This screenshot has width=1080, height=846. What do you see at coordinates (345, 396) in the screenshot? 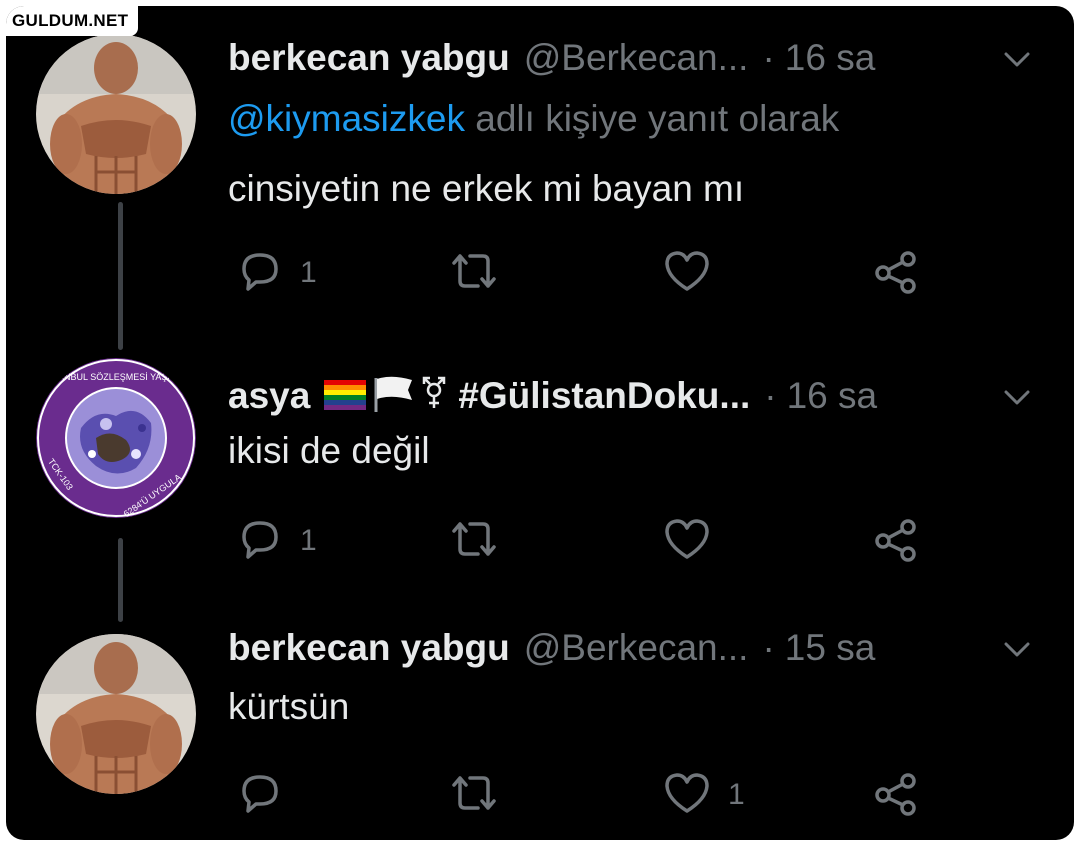
I see `rainbow-flag-icon` at bounding box center [345, 396].